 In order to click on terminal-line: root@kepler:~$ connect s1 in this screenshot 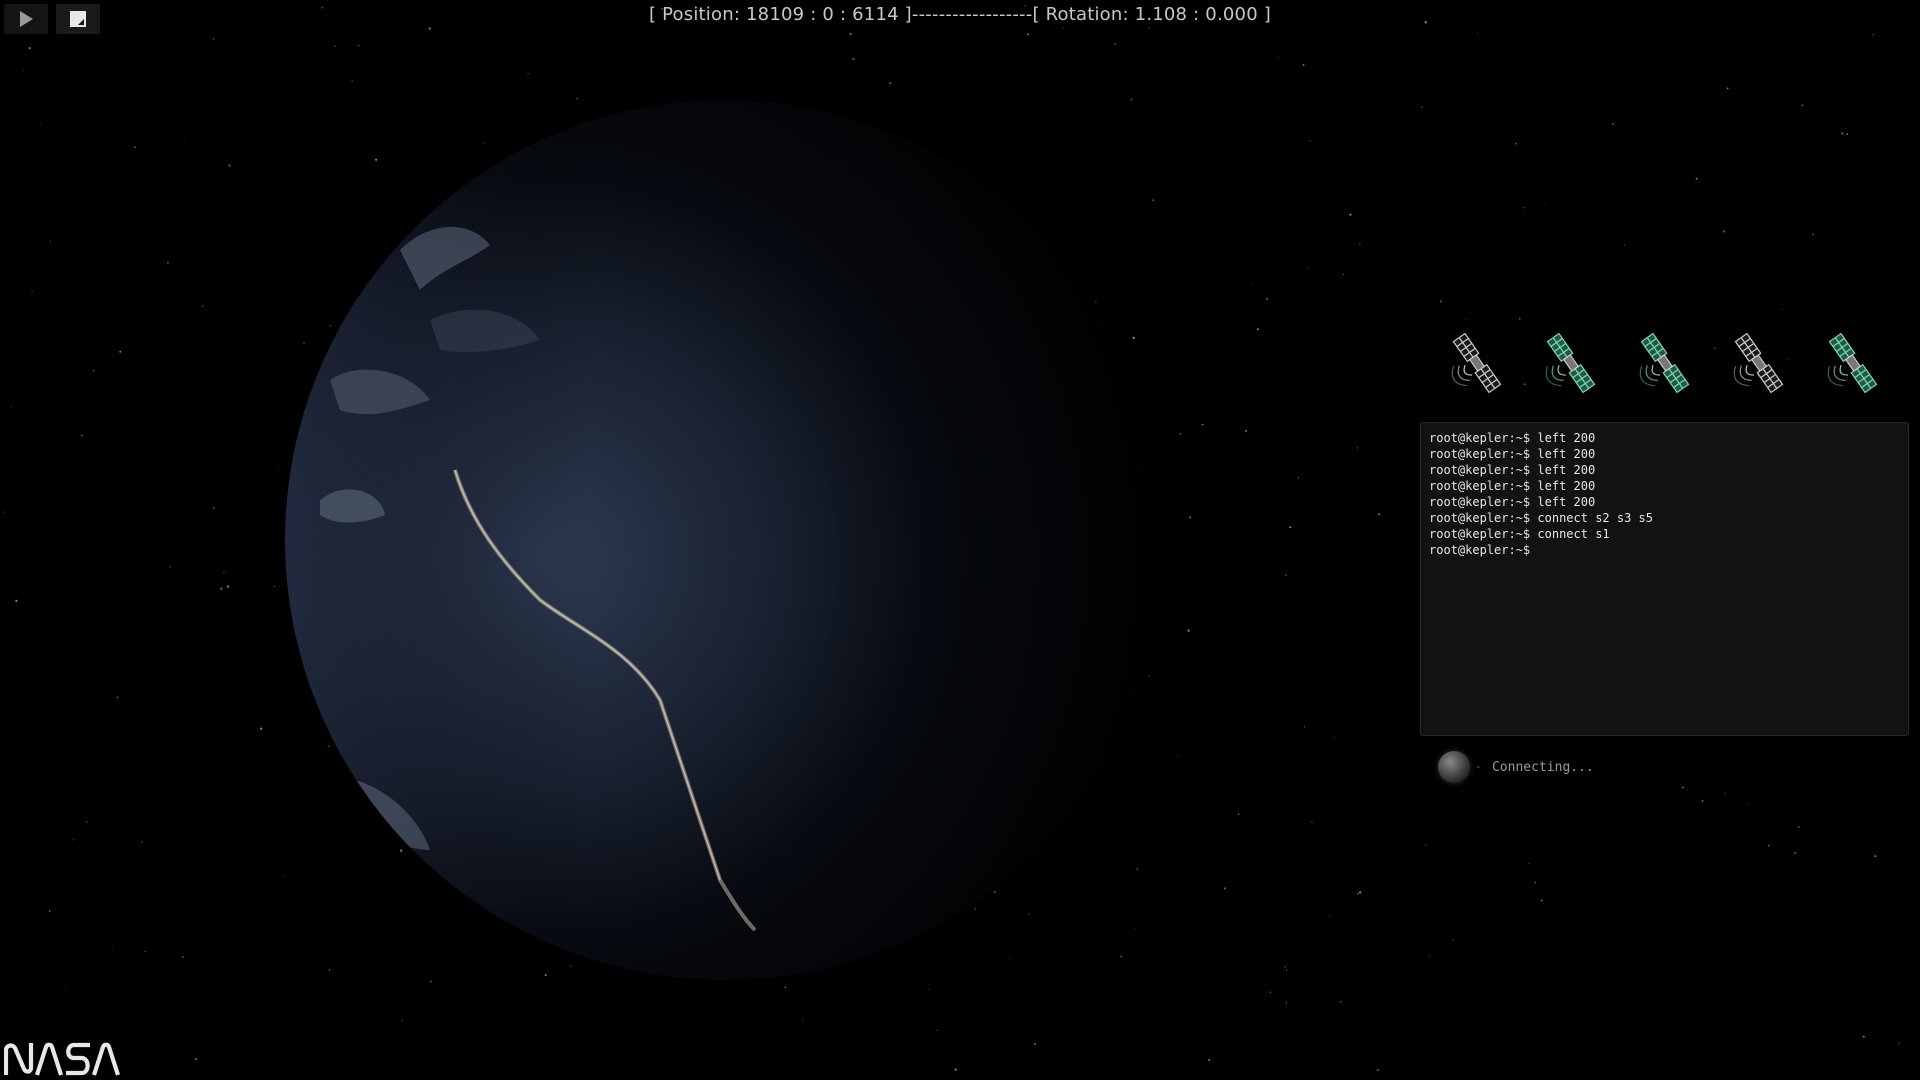, I will do `click(1664, 534)`.